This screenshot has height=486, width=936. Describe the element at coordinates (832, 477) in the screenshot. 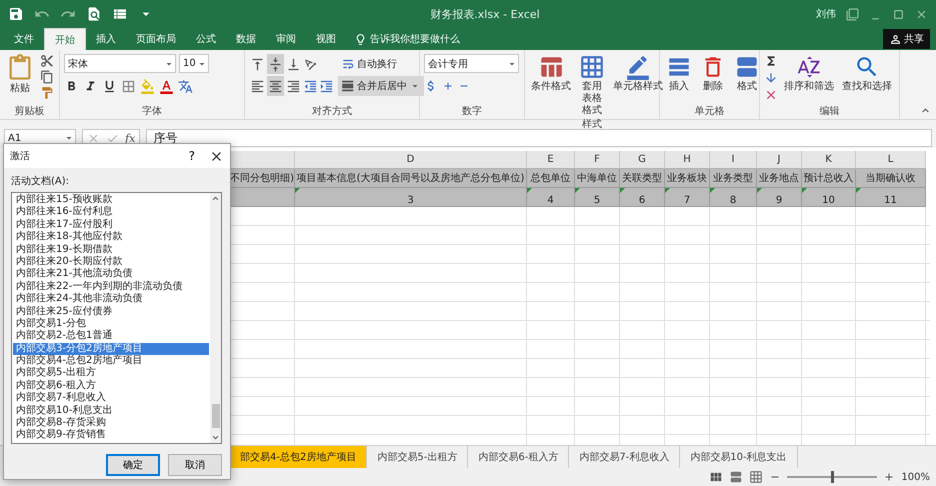

I see `zoom-slider-thumb` at that location.